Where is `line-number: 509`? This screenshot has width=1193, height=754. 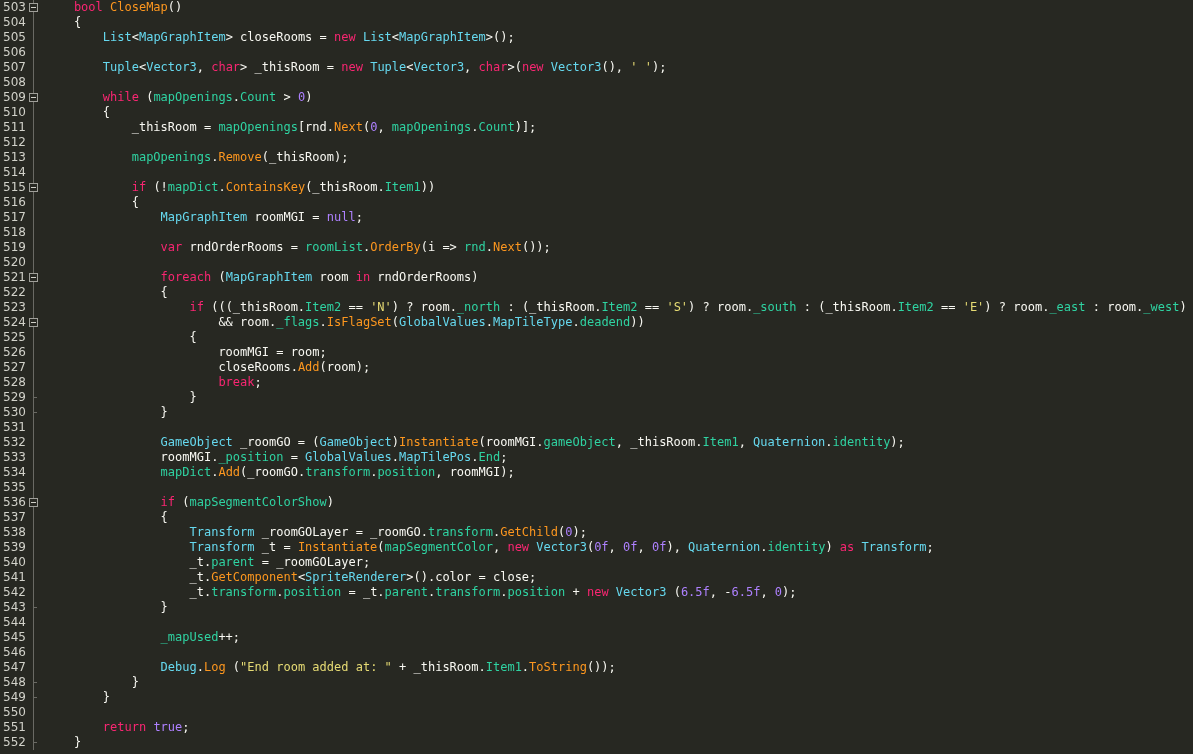 line-number: 509 is located at coordinates (14, 97).